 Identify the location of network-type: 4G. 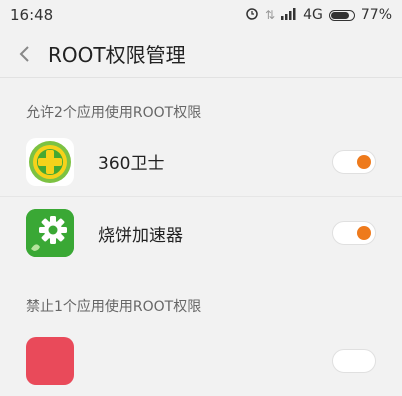
(313, 15).